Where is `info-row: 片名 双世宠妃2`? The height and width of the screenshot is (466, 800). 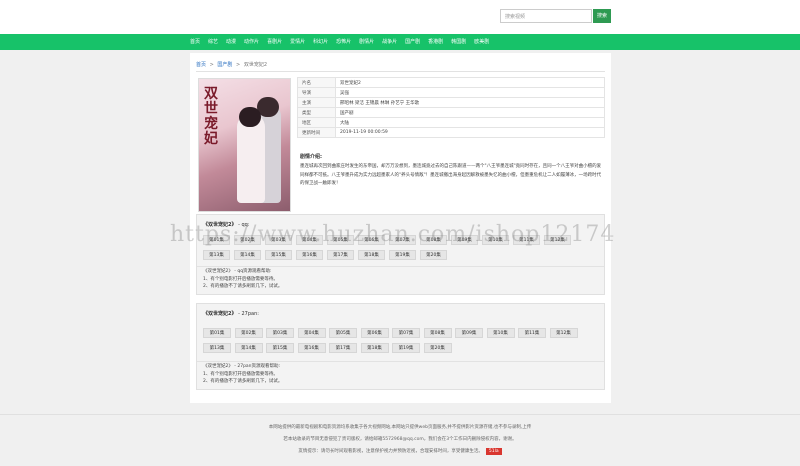
info-row: 片名 双世宠妃2 is located at coordinates (451, 82).